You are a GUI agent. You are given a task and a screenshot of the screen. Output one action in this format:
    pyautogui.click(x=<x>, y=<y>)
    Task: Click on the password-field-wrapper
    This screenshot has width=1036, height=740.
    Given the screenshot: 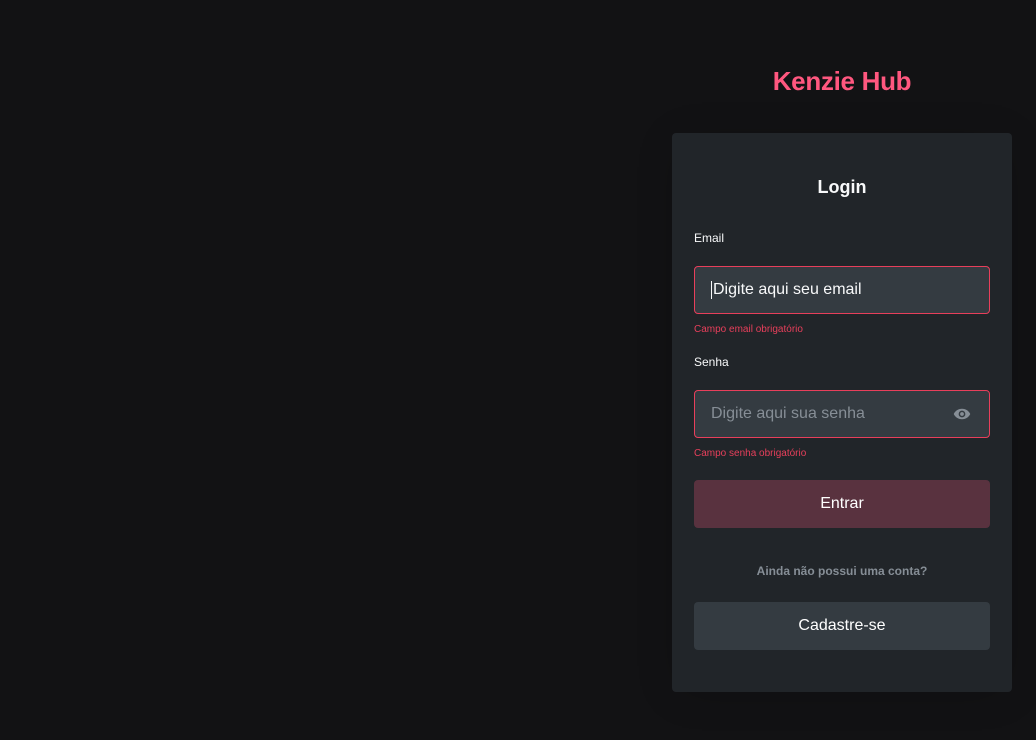 What is the action you would take?
    pyautogui.click(x=842, y=414)
    